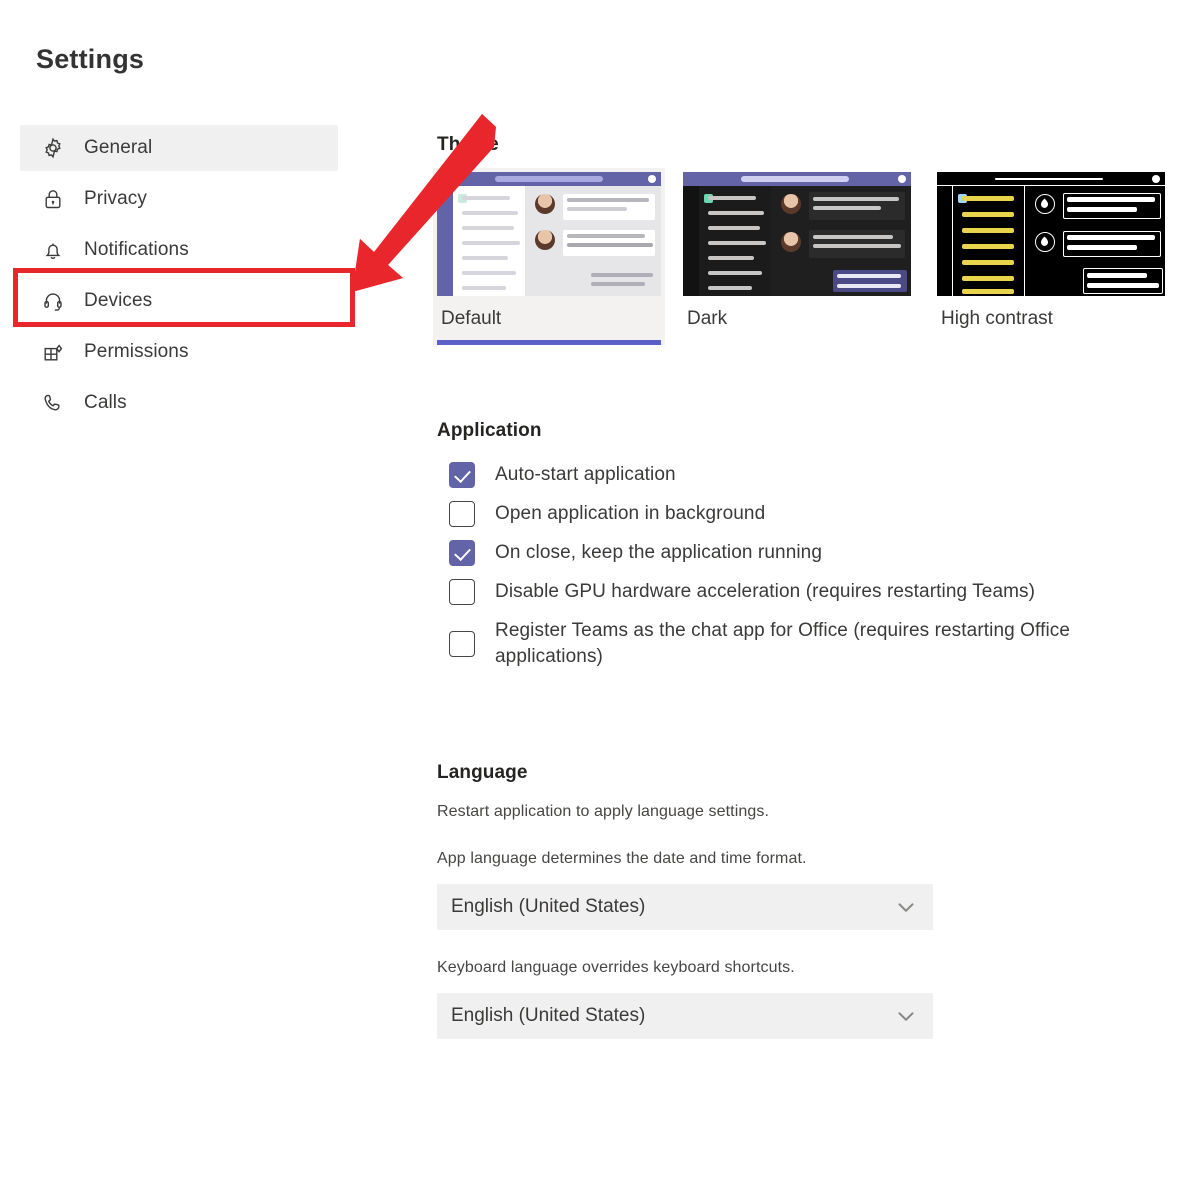  Describe the element at coordinates (462, 553) in the screenshot. I see `checkbox-keep-running-on-close` at that location.